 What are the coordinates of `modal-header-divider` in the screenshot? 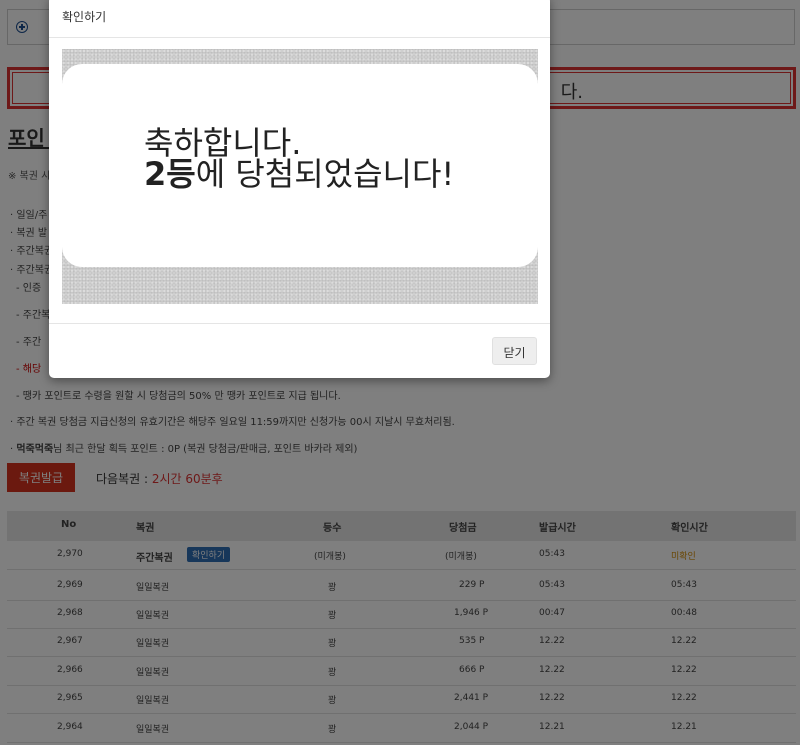 It's located at (299, 37).